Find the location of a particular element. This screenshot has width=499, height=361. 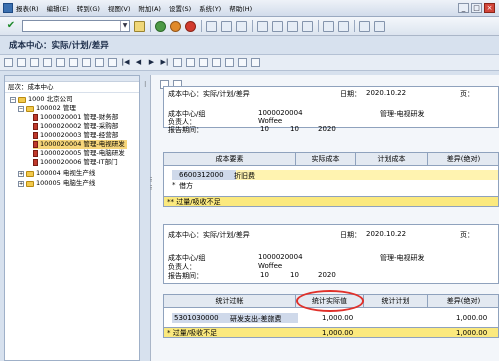

tree-node: + 100005 电脑生产线 is located at coordinates (56, 183).